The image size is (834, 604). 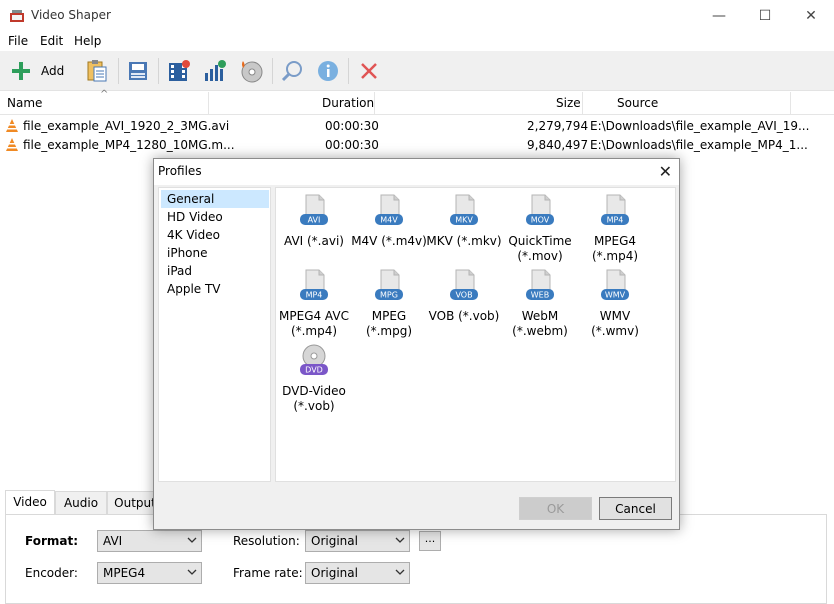 I want to click on column-source: Source, so click(x=637, y=103).